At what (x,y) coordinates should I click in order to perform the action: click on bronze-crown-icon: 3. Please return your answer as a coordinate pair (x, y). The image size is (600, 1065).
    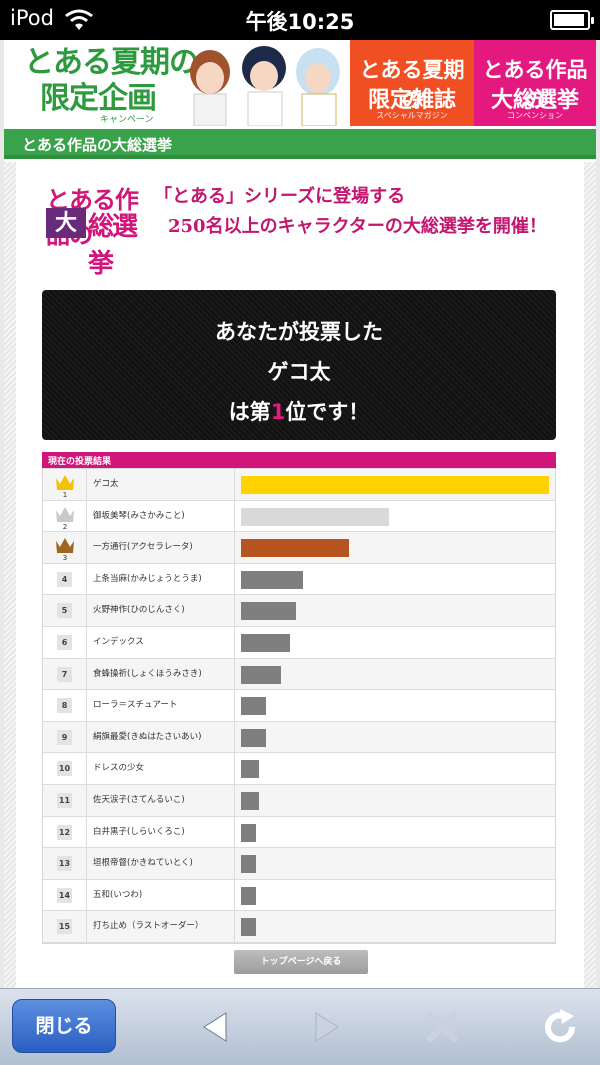
    Looking at the image, I should click on (65, 549).